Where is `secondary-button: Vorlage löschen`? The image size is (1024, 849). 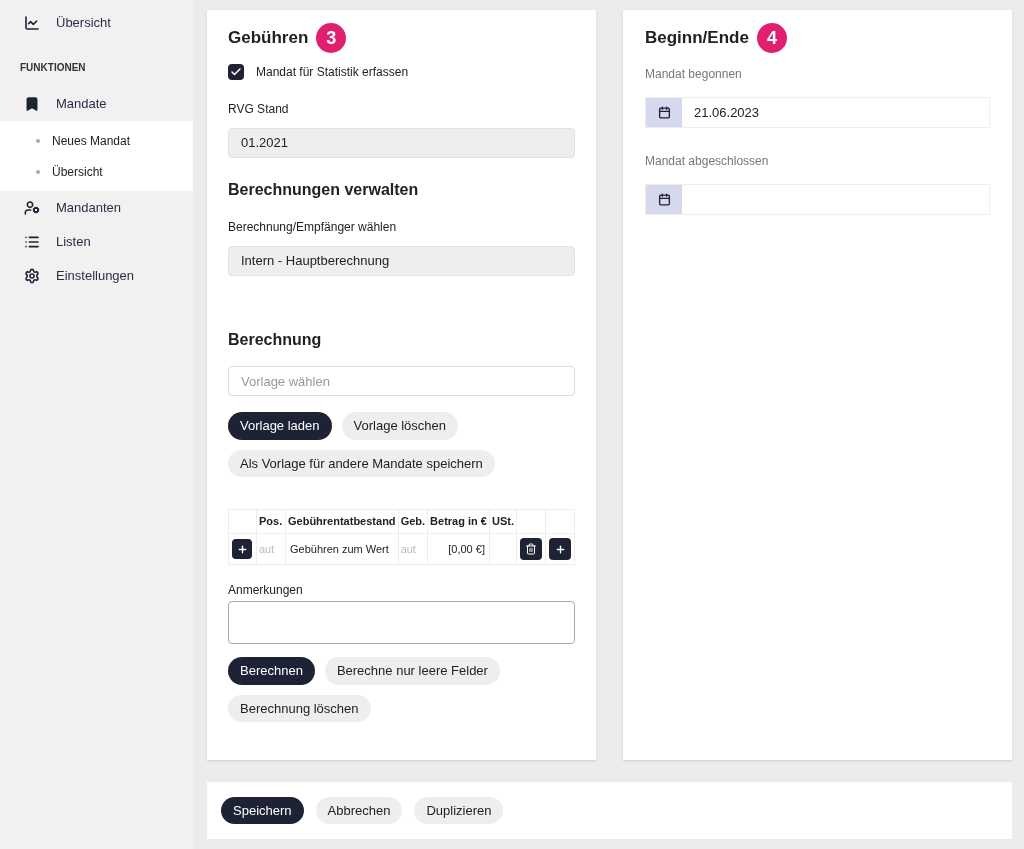
secondary-button: Vorlage löschen is located at coordinates (400, 426).